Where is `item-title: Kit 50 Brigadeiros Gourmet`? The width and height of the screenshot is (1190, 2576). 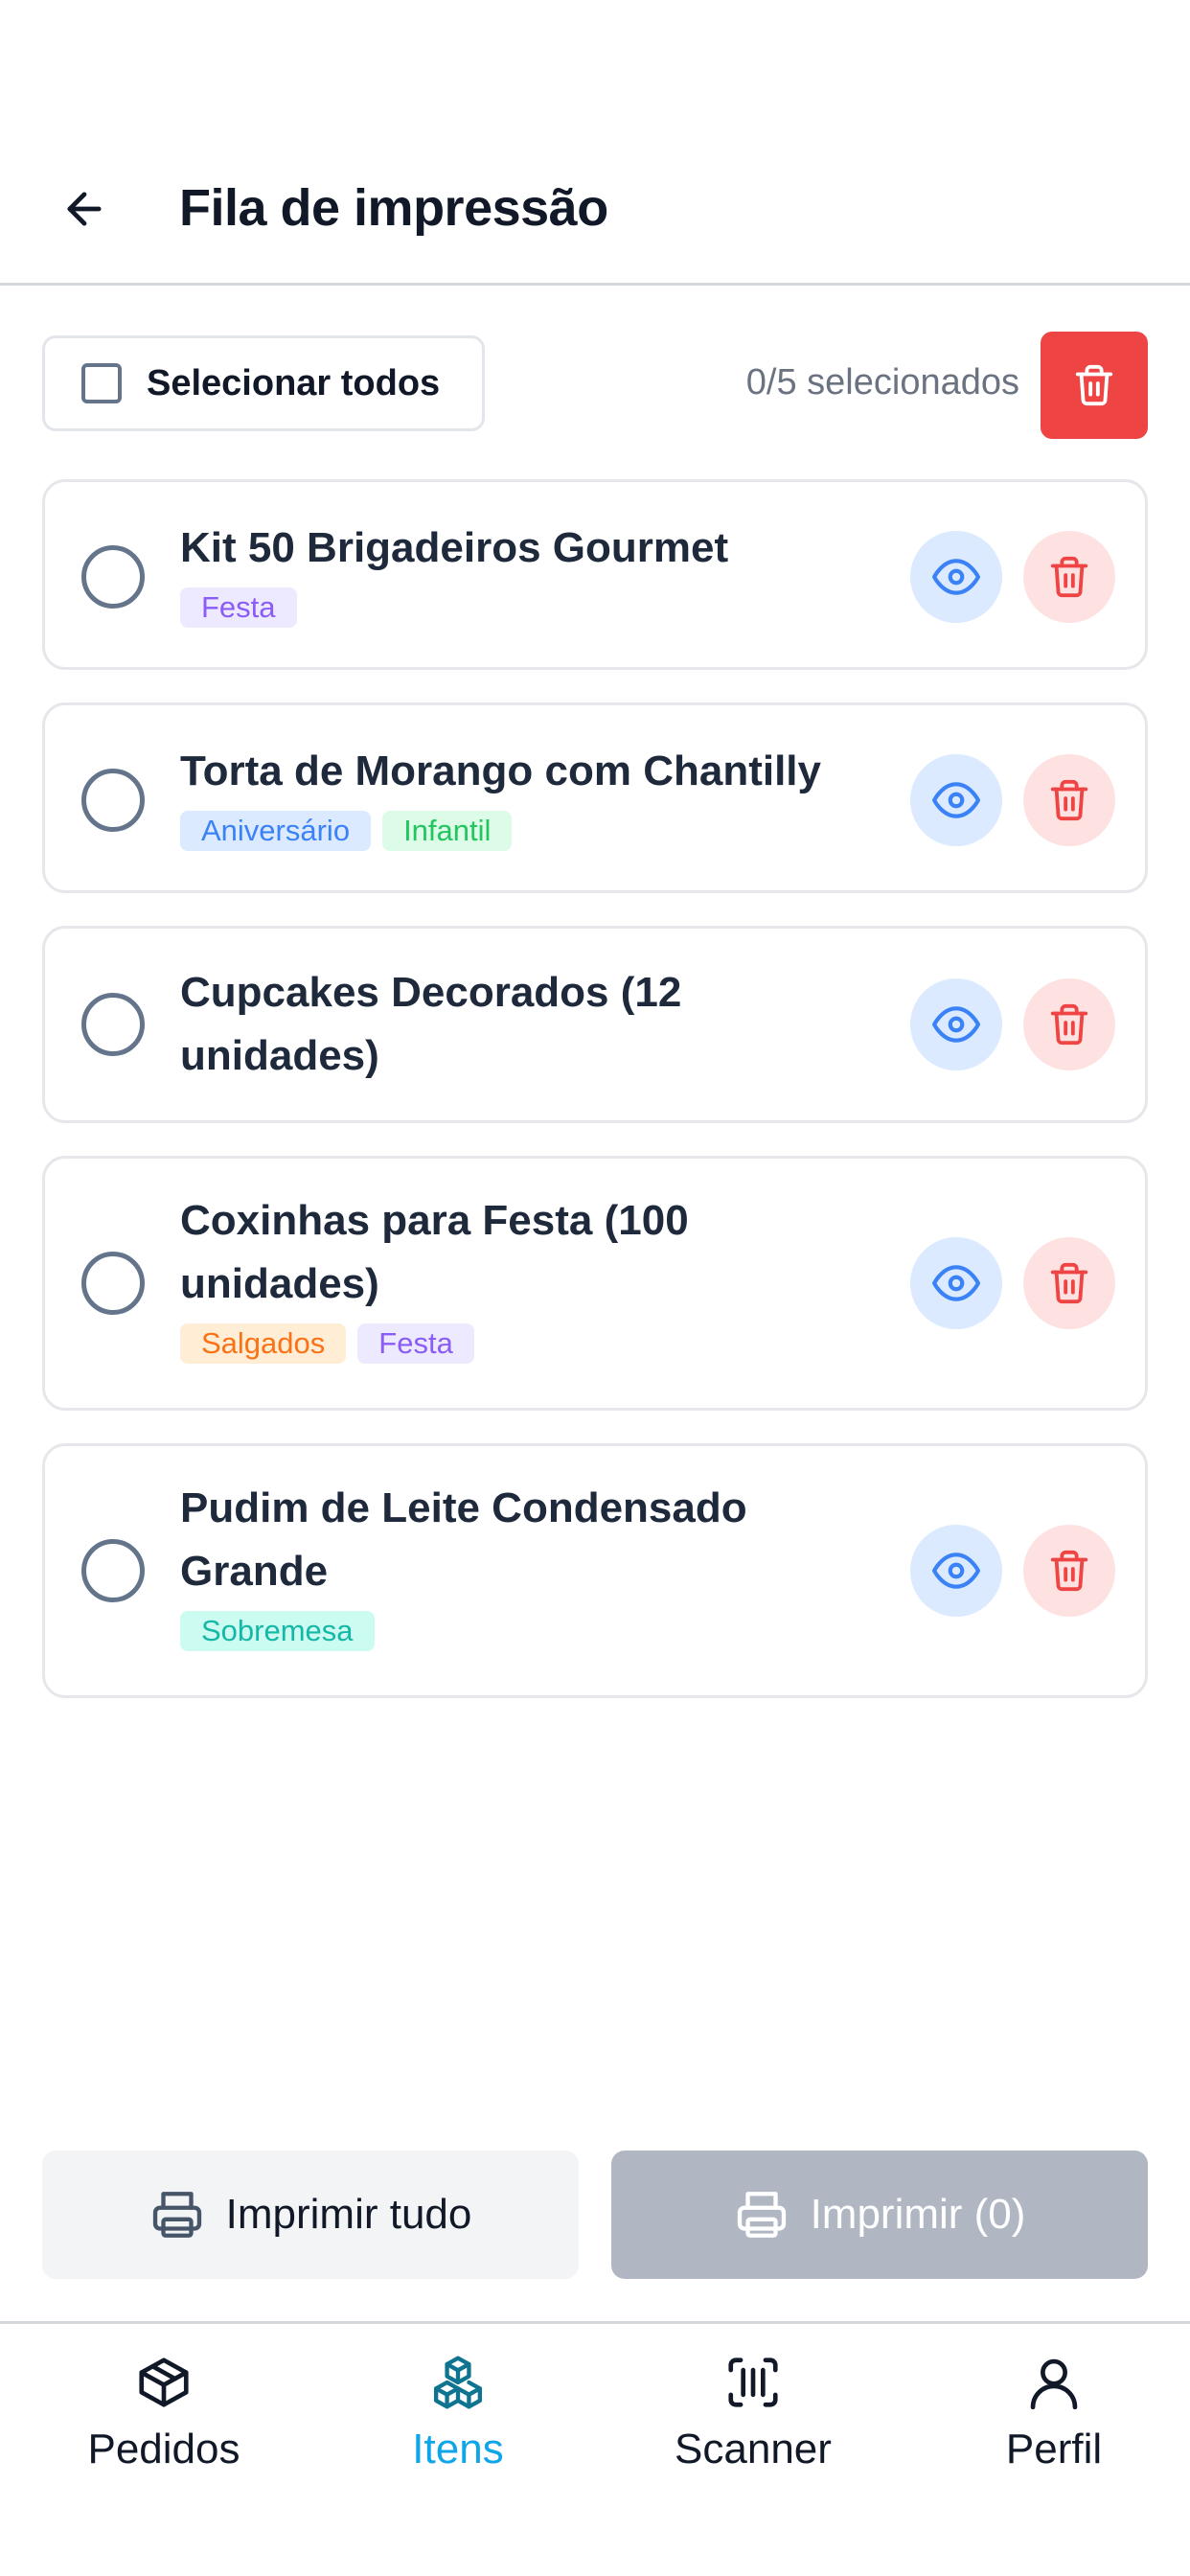 item-title: Kit 50 Brigadeiros Gourmet is located at coordinates (455, 548).